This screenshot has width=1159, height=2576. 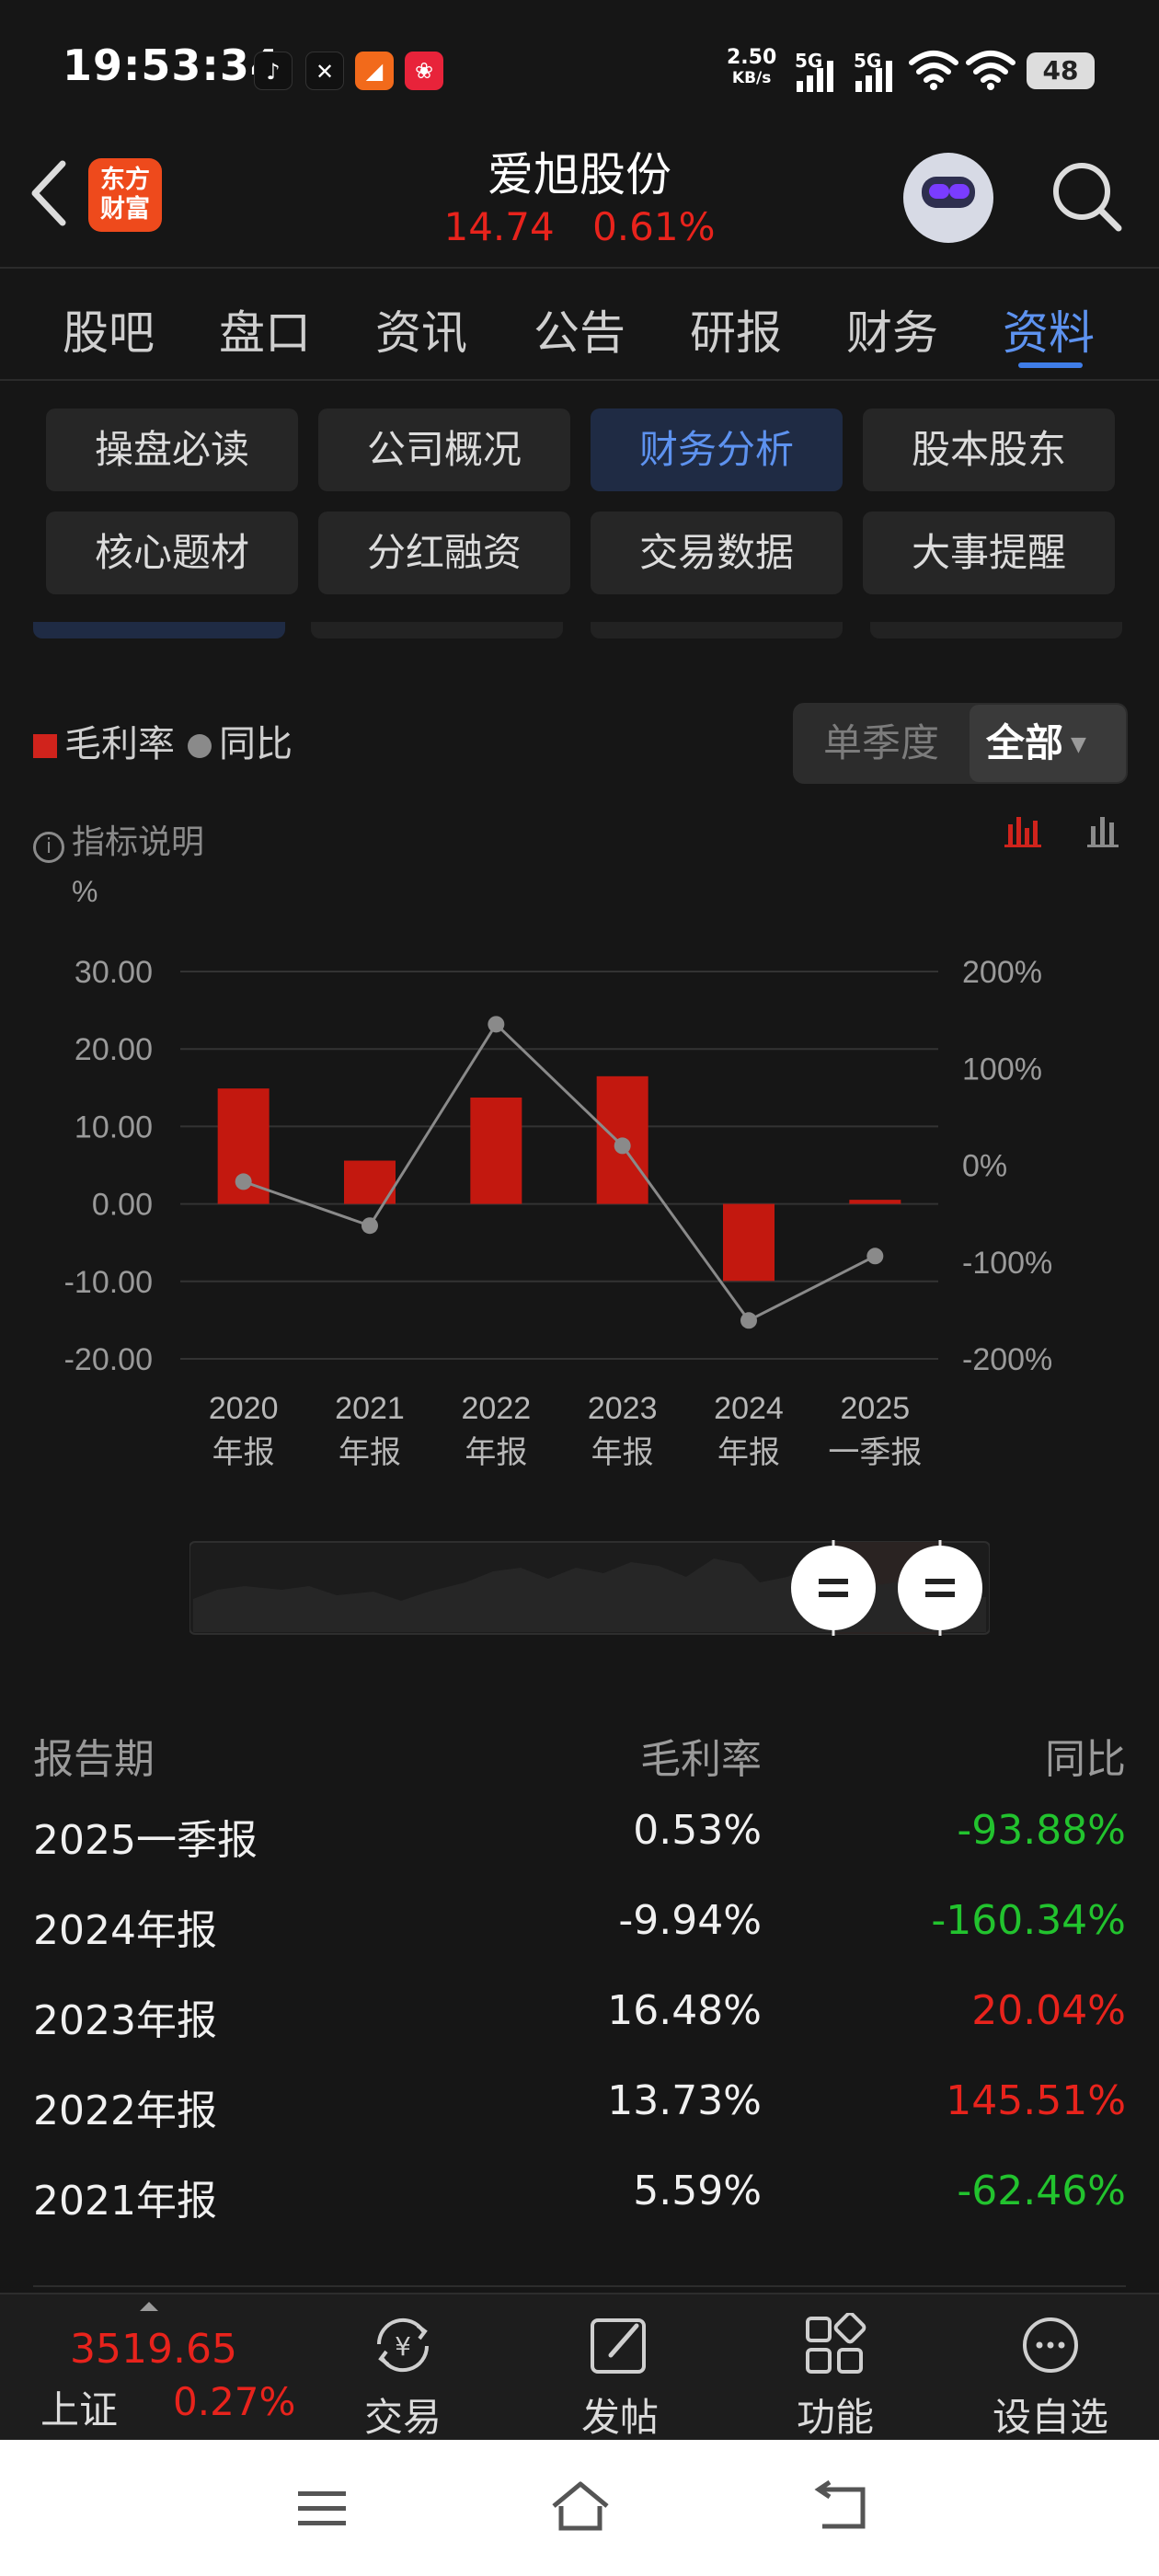 I want to click on subtab-trading-data: 交易数据, so click(x=717, y=553).